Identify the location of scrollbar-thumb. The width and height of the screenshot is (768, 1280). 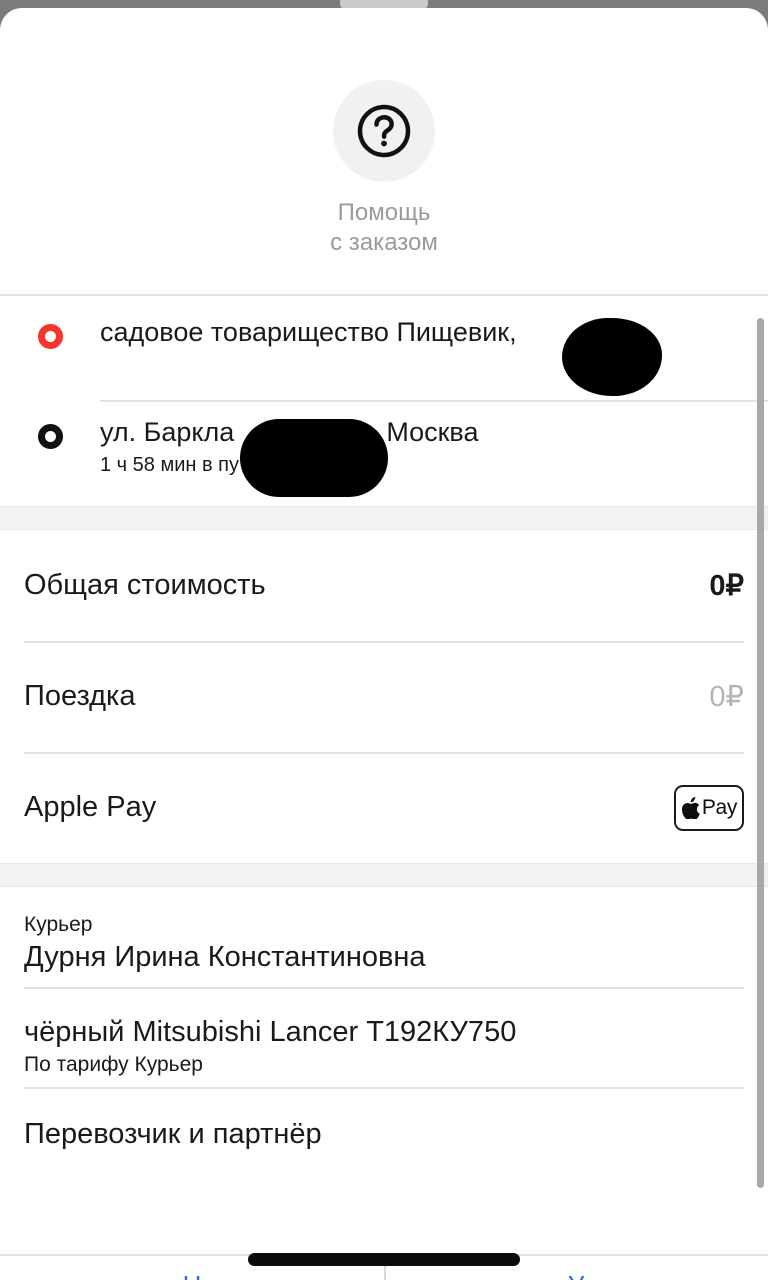
(760, 753).